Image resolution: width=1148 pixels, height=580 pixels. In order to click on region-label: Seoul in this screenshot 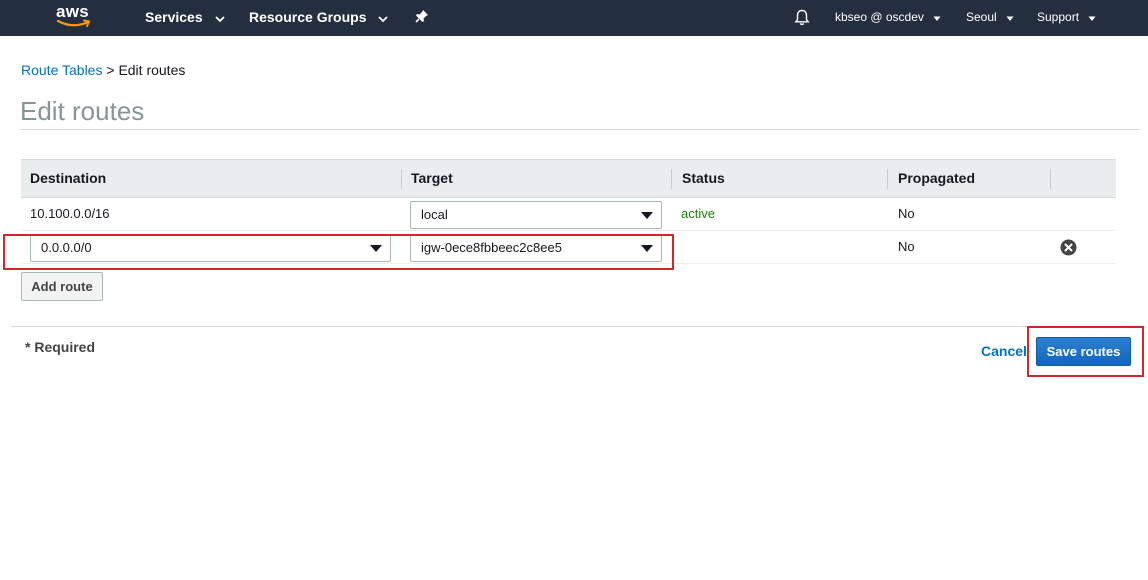, I will do `click(981, 17)`.